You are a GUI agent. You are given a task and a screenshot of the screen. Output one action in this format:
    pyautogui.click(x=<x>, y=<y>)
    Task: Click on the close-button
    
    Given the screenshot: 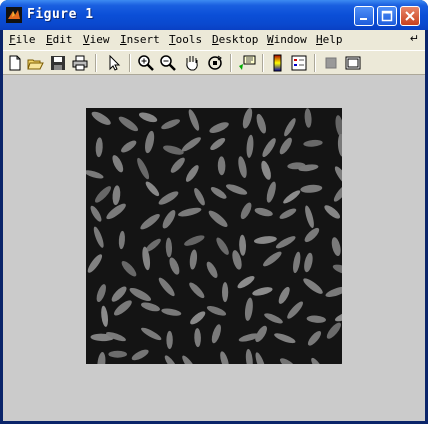 What is the action you would take?
    pyautogui.click(x=410, y=16)
    